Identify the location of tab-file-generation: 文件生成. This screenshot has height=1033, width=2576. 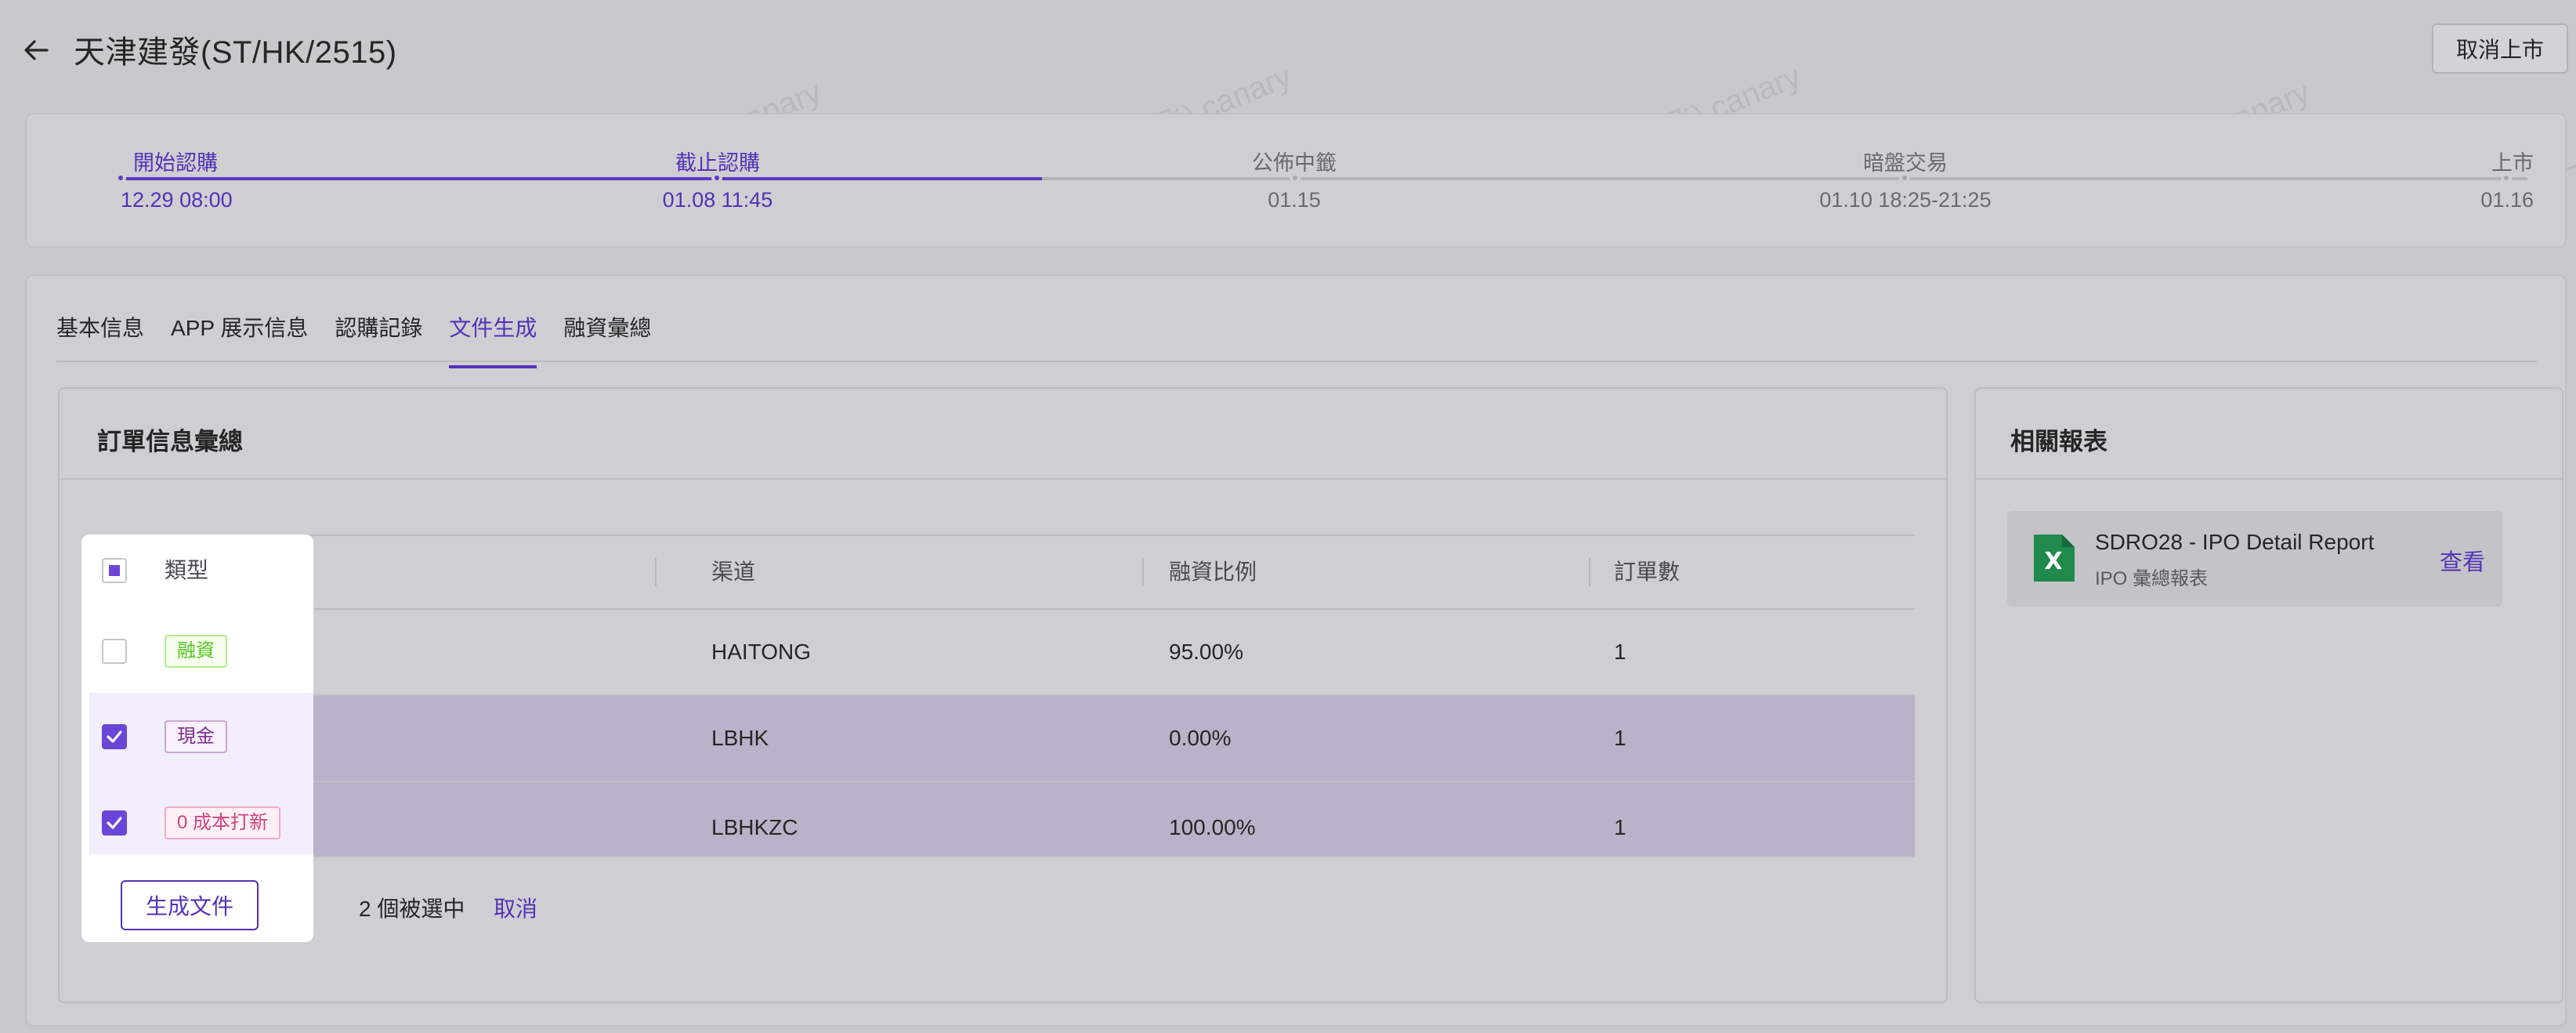
(493, 338).